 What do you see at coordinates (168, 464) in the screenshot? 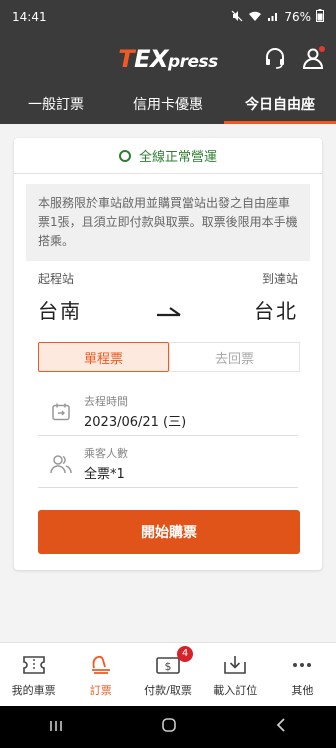
I see `passenger-count-field: 乘客人數 全票*1` at bounding box center [168, 464].